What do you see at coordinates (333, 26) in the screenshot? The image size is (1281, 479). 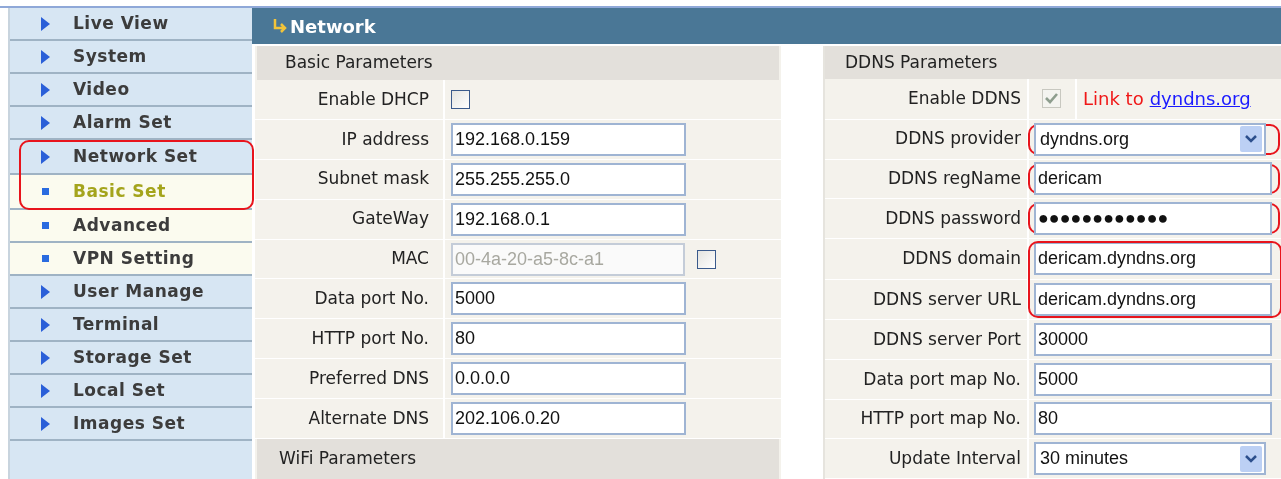 I see `page-title: Network` at bounding box center [333, 26].